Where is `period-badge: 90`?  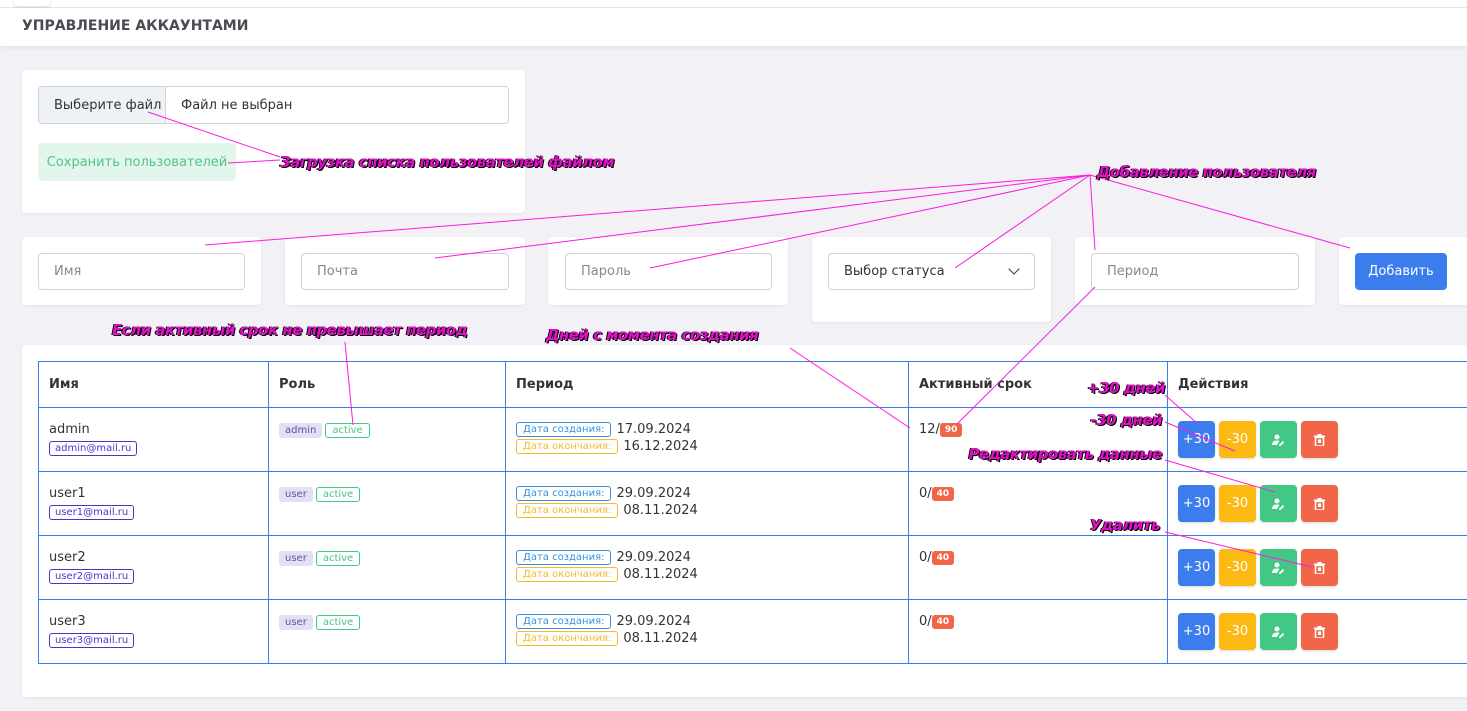 period-badge: 90 is located at coordinates (951, 429).